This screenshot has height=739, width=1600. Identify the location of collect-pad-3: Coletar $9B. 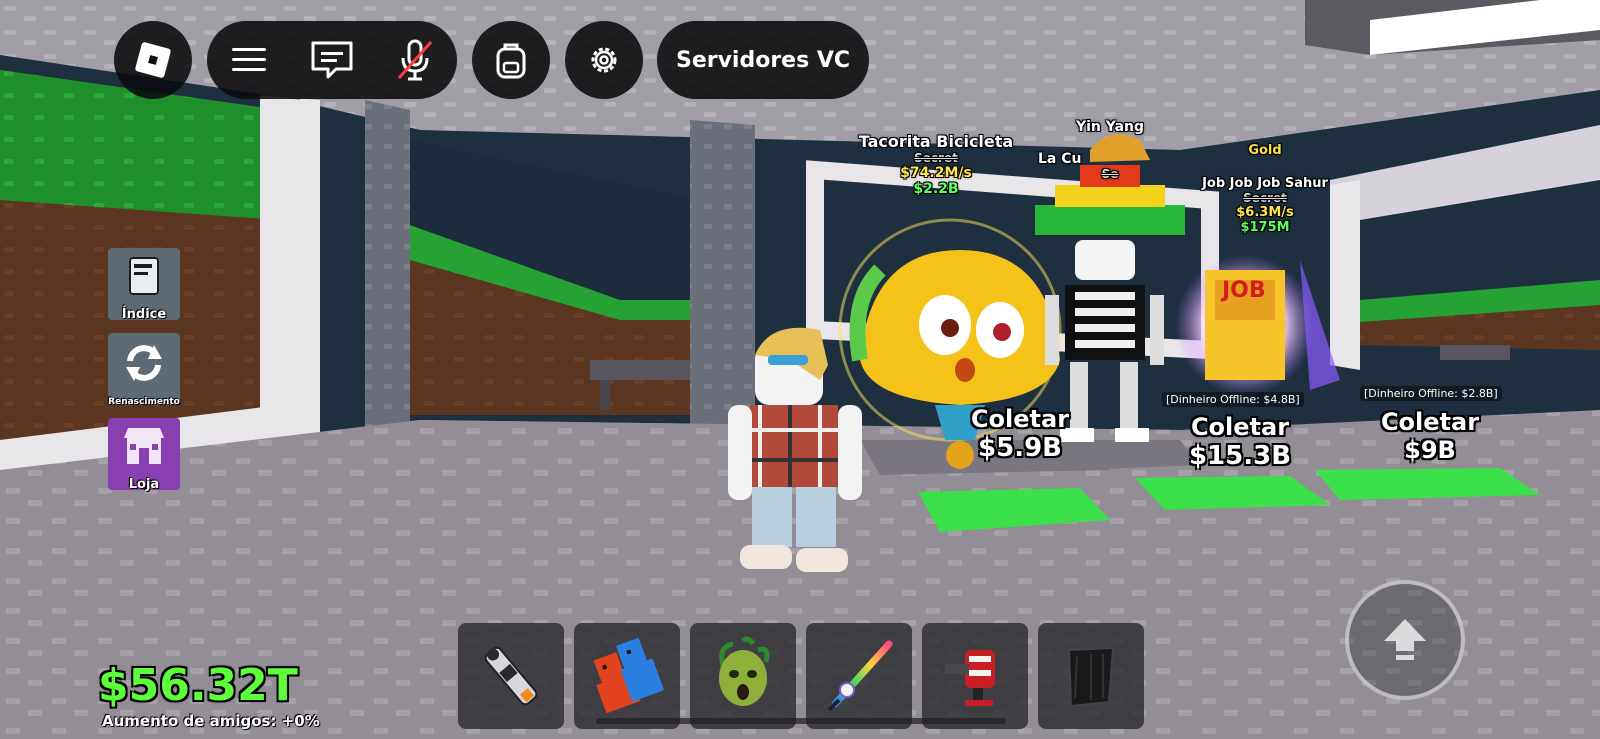
(1430, 436).